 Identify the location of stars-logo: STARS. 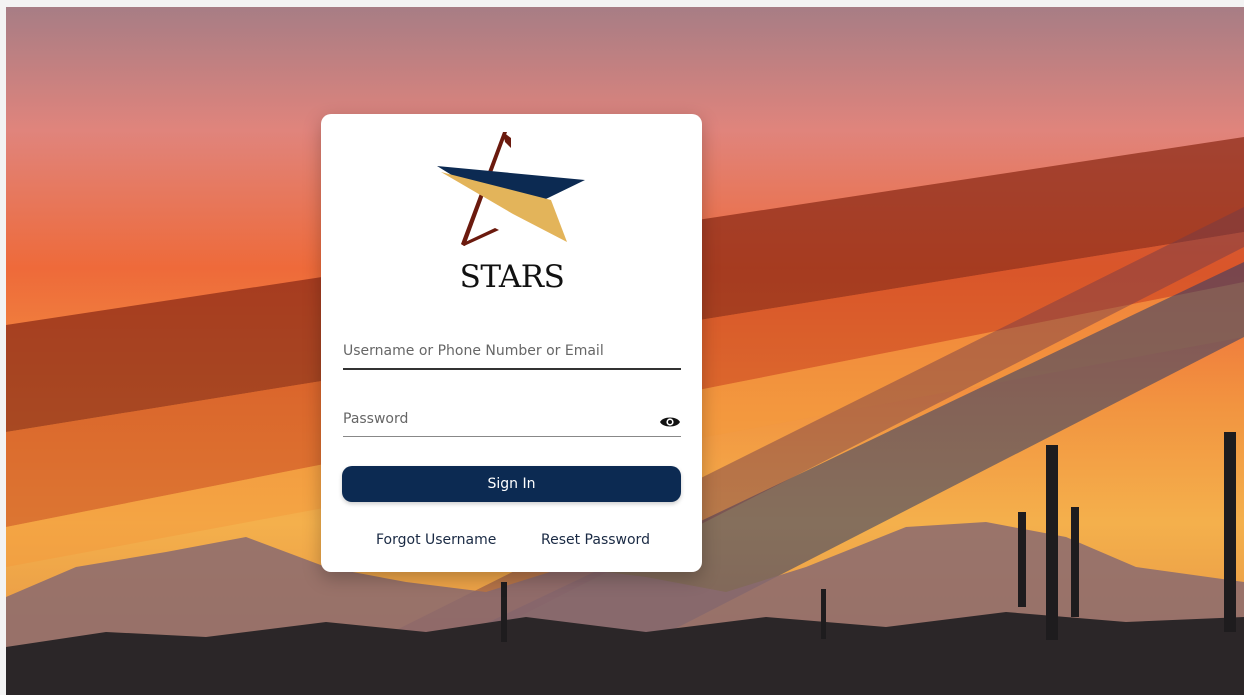
(512, 211).